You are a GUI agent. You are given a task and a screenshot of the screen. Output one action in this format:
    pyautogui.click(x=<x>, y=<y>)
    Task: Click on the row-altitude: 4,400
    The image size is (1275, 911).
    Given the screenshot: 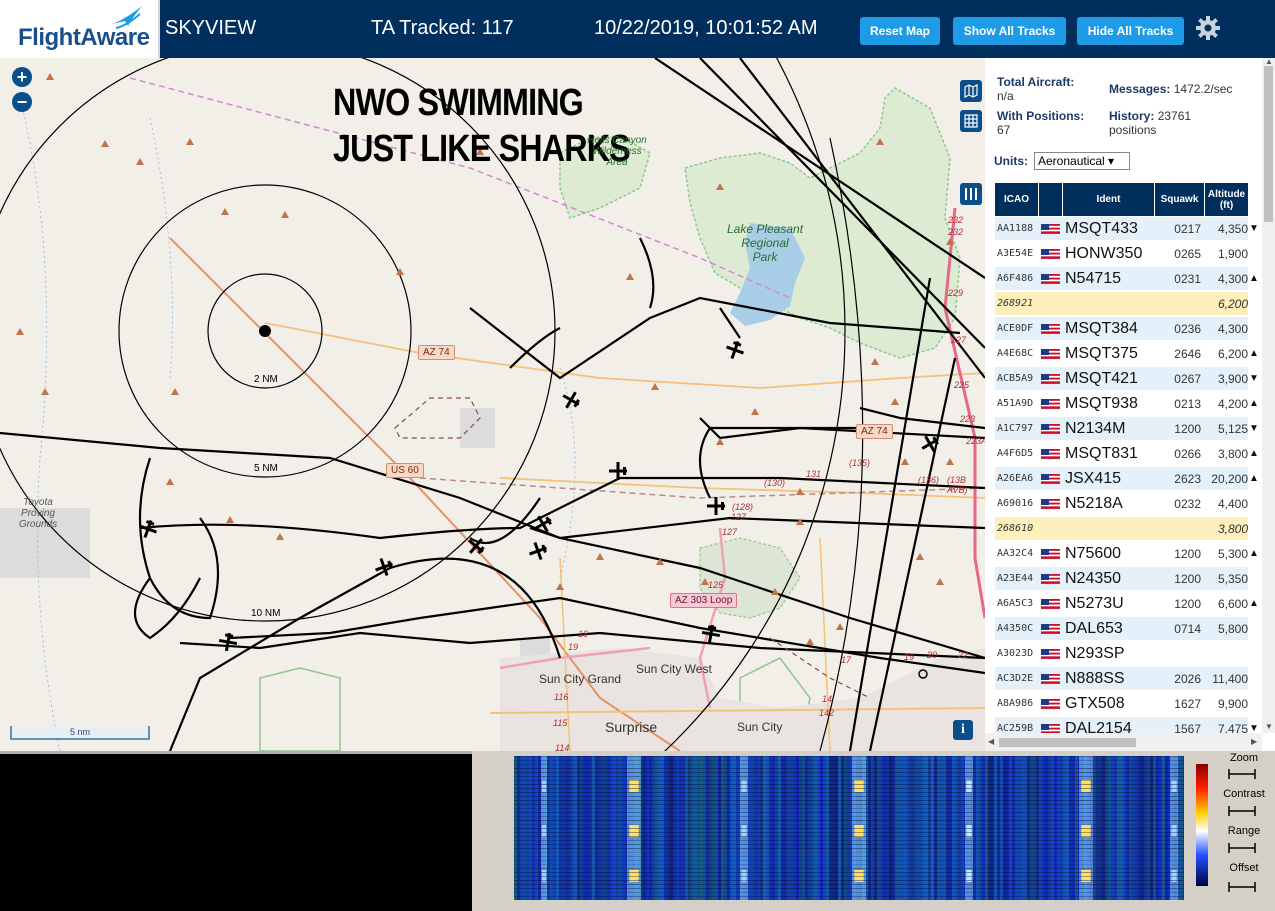 What is the action you would take?
    pyautogui.click(x=1232, y=504)
    